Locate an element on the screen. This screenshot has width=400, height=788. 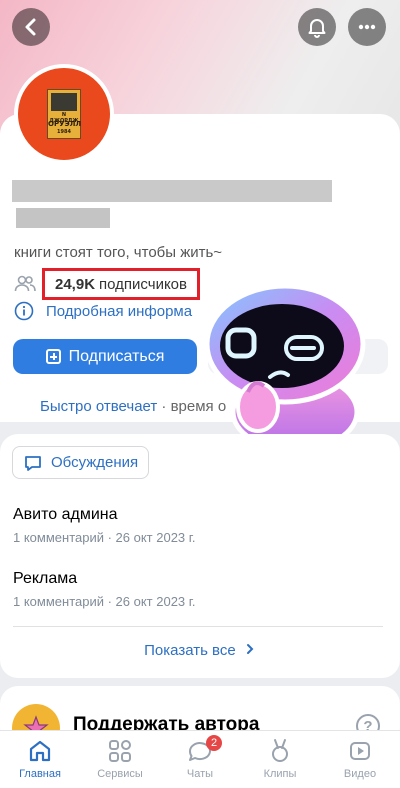
services-icon is located at coordinates (120, 751).